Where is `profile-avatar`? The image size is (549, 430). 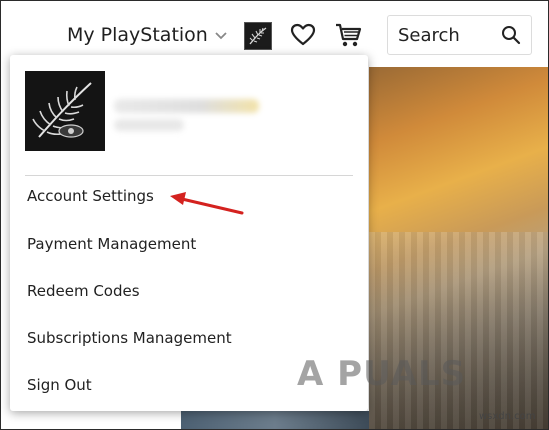
profile-avatar is located at coordinates (65, 111).